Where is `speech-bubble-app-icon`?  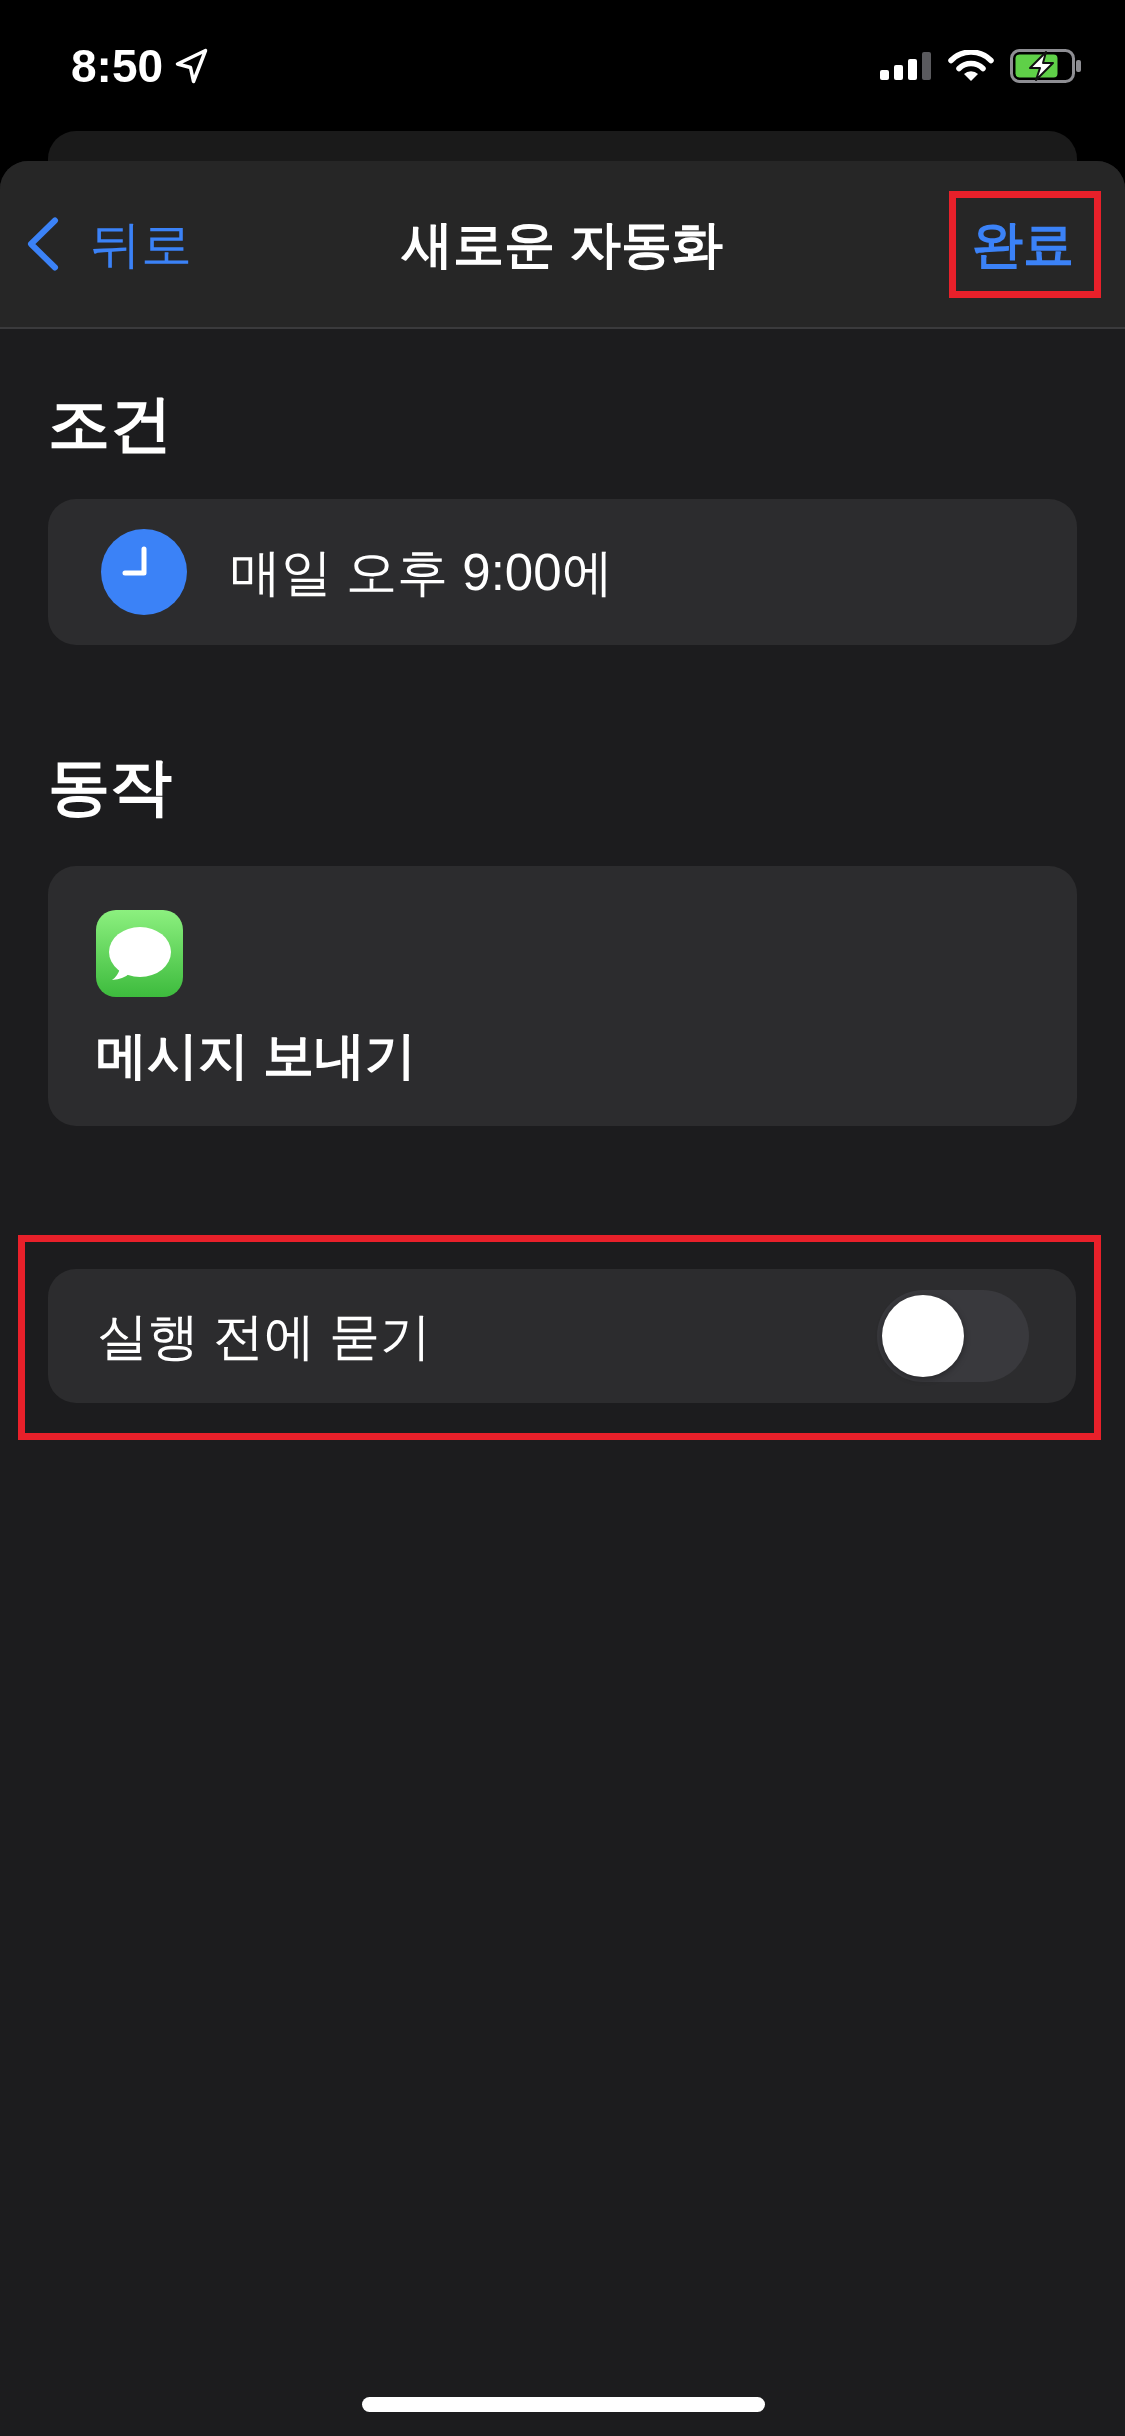 speech-bubble-app-icon is located at coordinates (139, 953).